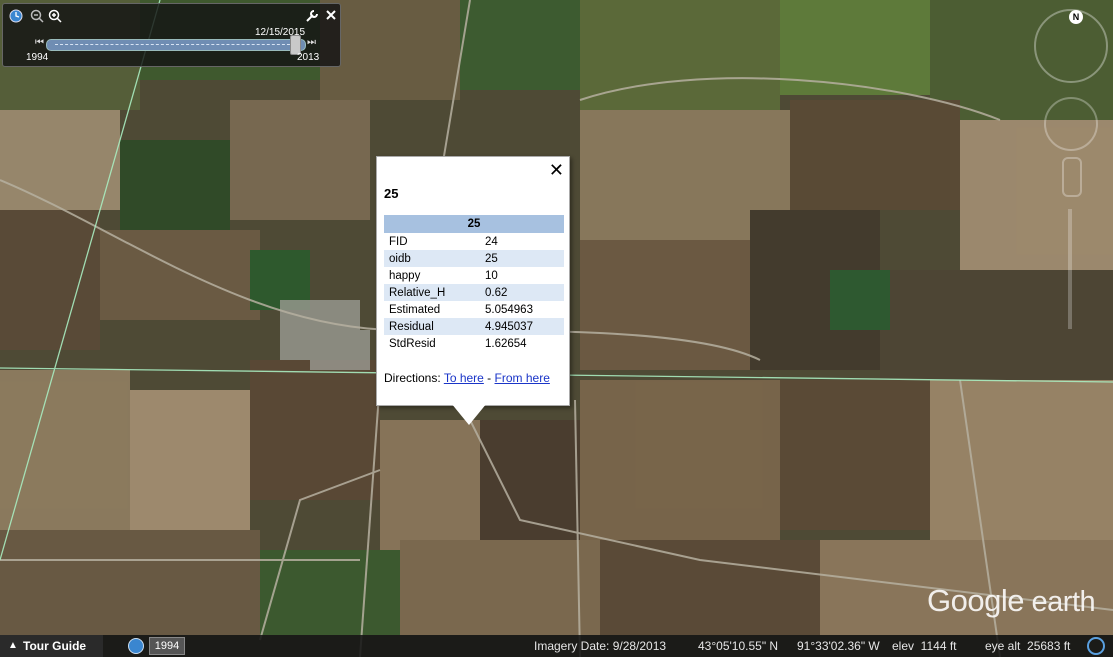  Describe the element at coordinates (1028, 646) in the screenshot. I see `eye-altitude: eye alt 25683 ft` at that location.